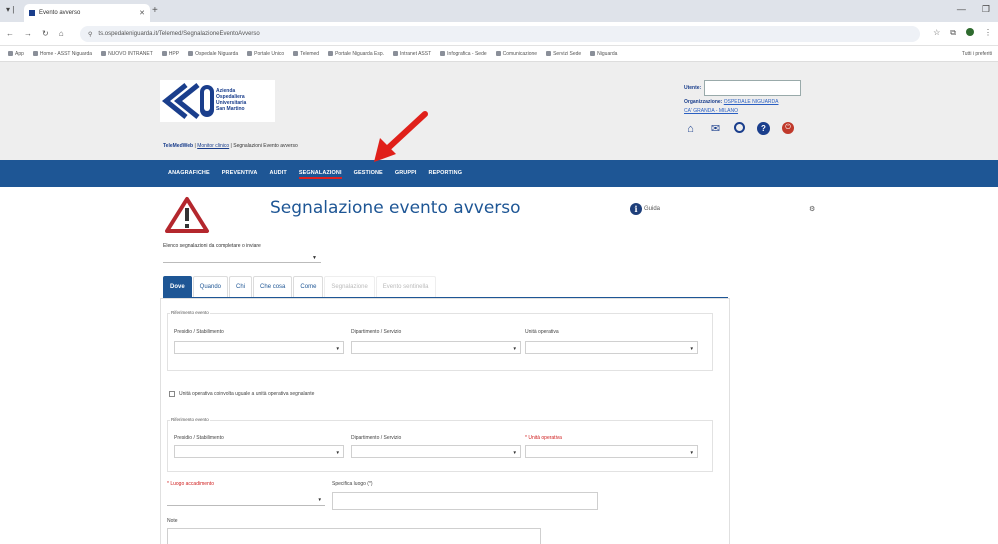  What do you see at coordinates (607, 53) in the screenshot?
I see `bookmark-label: Niguarda` at bounding box center [607, 53].